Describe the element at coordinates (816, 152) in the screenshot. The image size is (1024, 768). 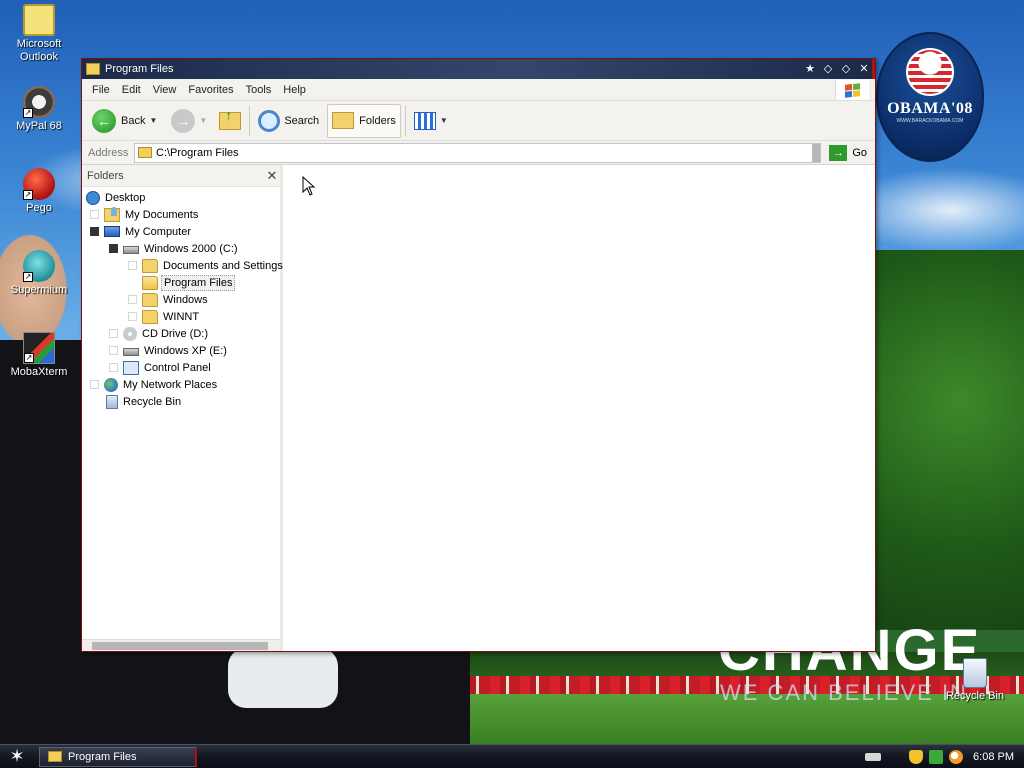
I see `address-dropdown-button` at that location.